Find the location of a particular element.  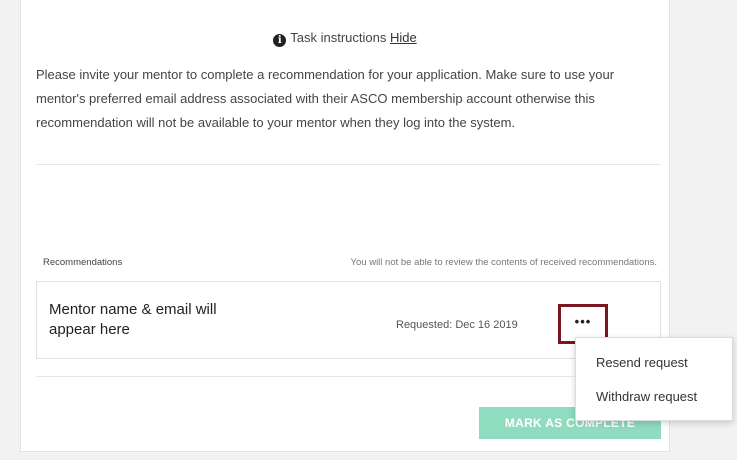

mentor-placeholder: Mentor name & email will appear here is located at coordinates (133, 319).